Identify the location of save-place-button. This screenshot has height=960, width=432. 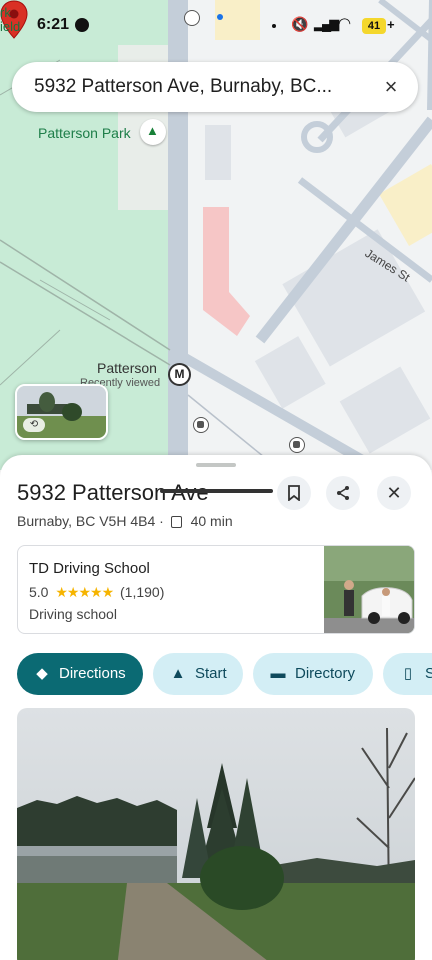
(294, 493).